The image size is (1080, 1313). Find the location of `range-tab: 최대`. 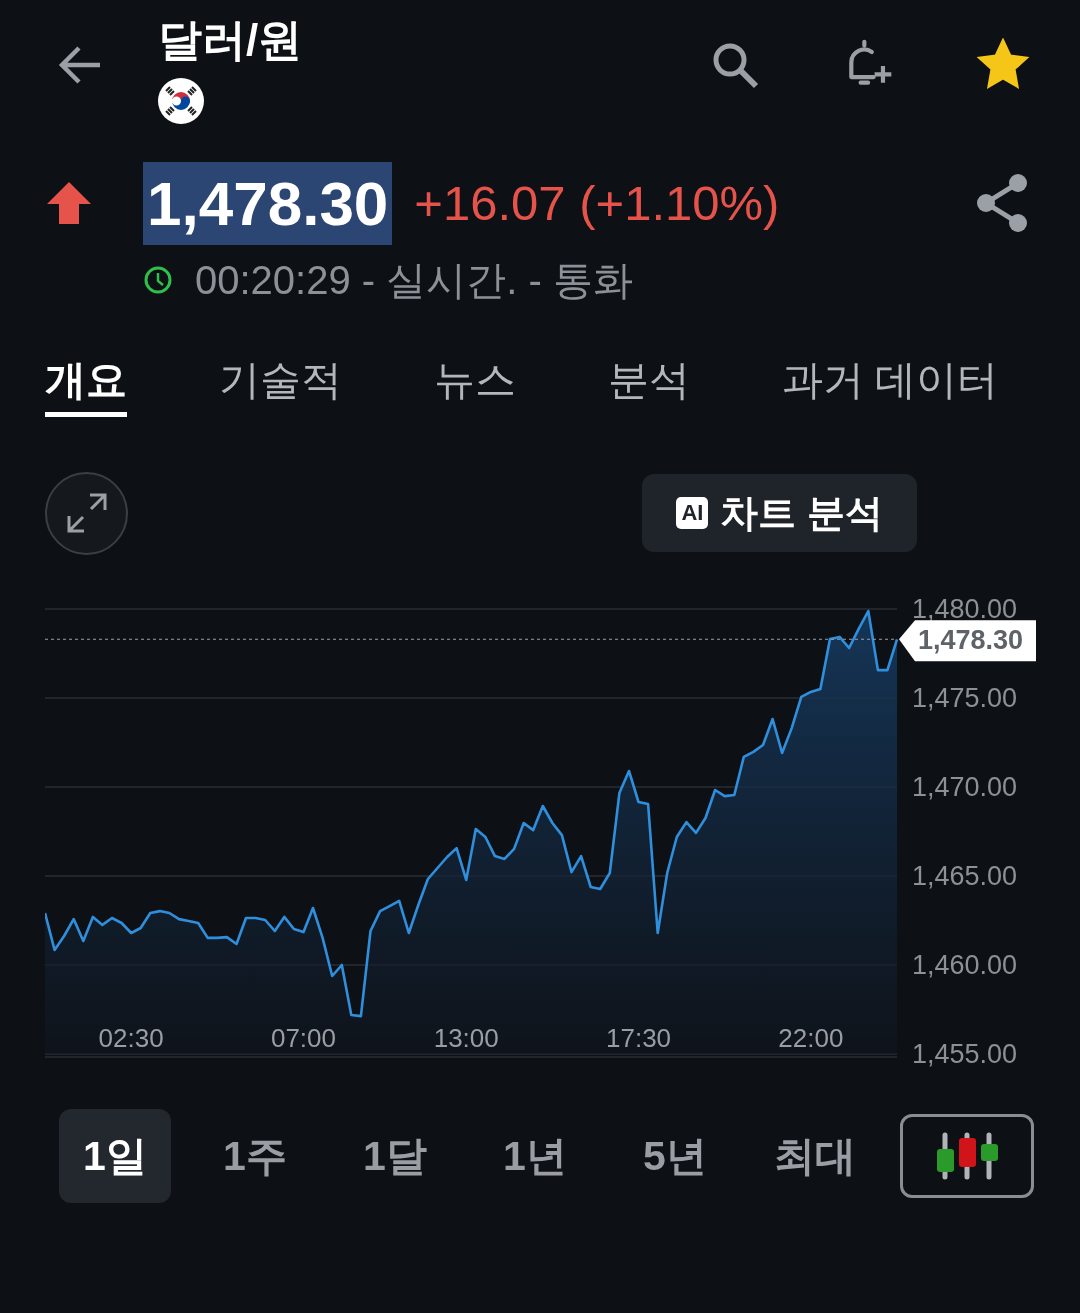

range-tab: 최대 is located at coordinates (815, 1156).